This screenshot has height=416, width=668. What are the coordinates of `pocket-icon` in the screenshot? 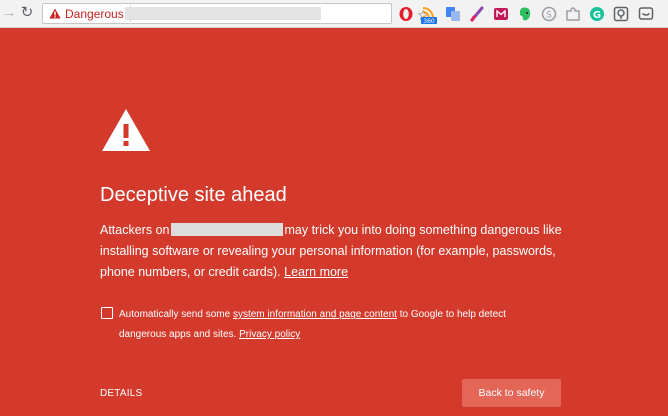 It's located at (621, 14).